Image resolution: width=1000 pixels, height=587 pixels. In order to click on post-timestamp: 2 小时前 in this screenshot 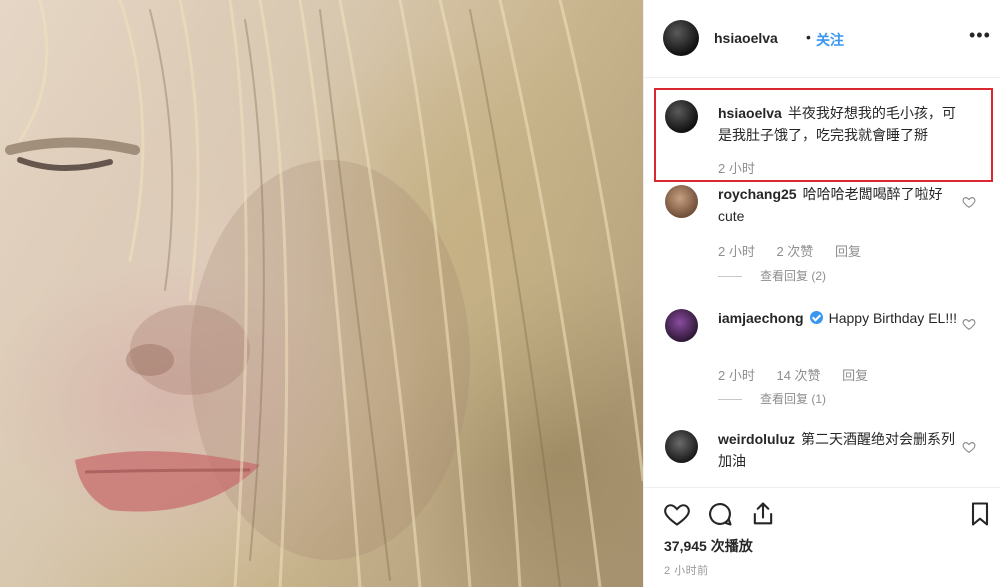, I will do `click(686, 571)`.